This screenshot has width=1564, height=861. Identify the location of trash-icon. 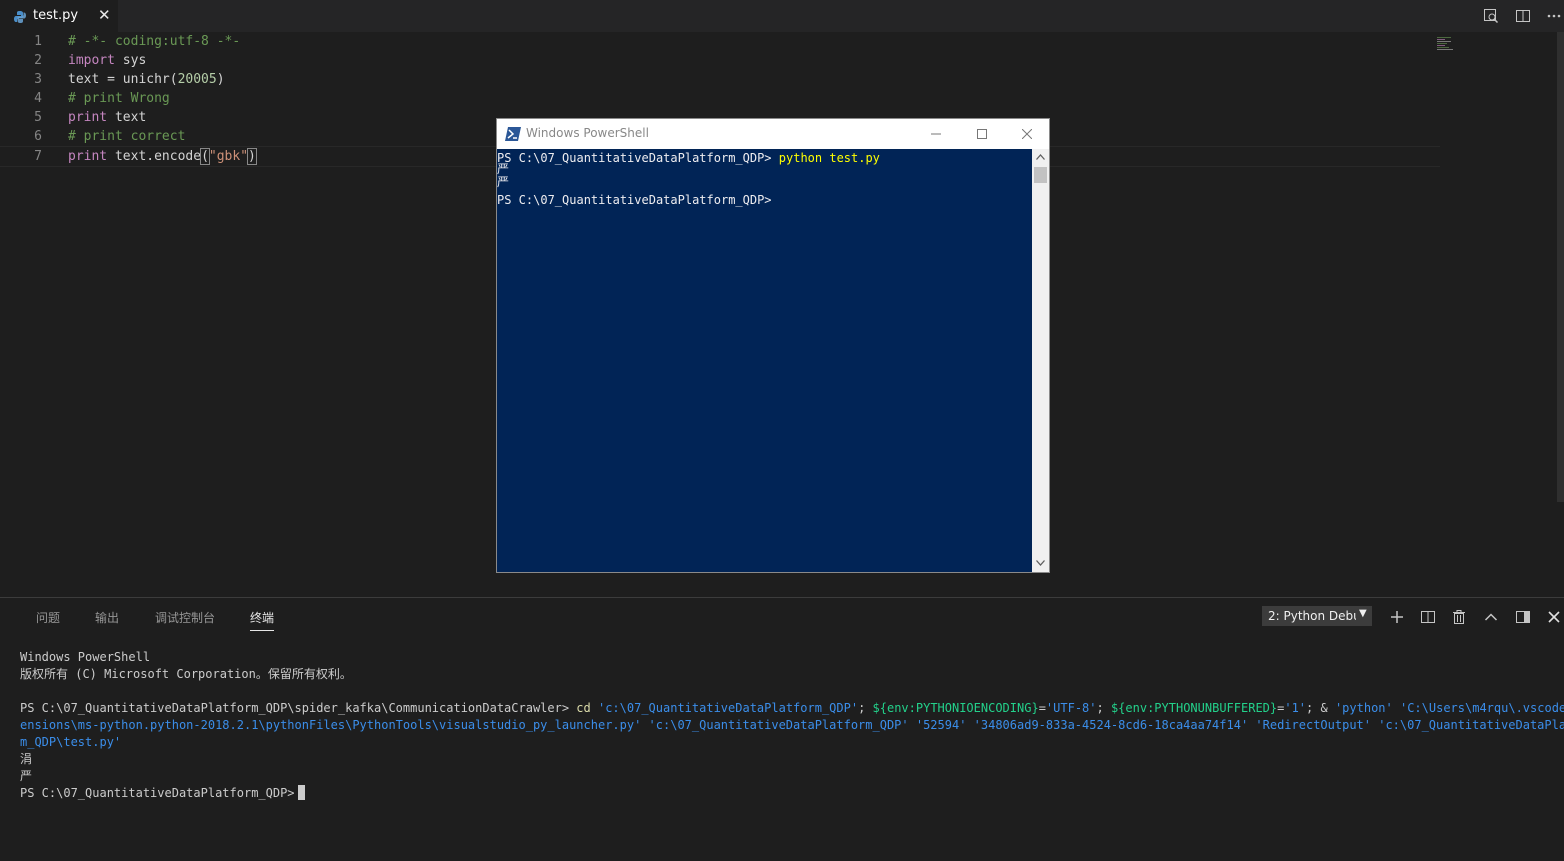
(1459, 617).